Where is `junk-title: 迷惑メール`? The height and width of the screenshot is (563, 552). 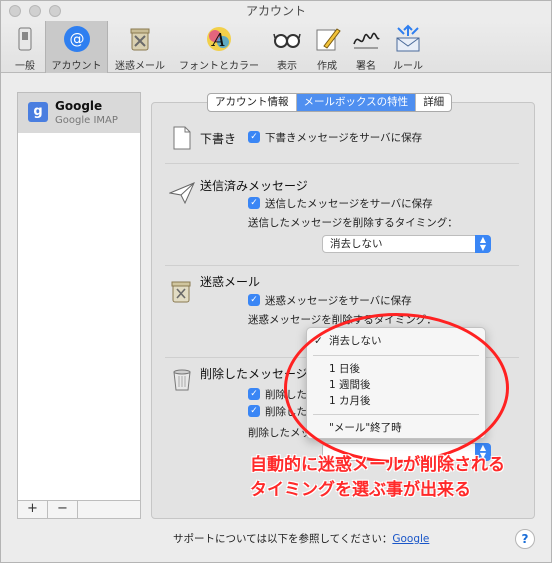
junk-title: 迷惑メール is located at coordinates (230, 282).